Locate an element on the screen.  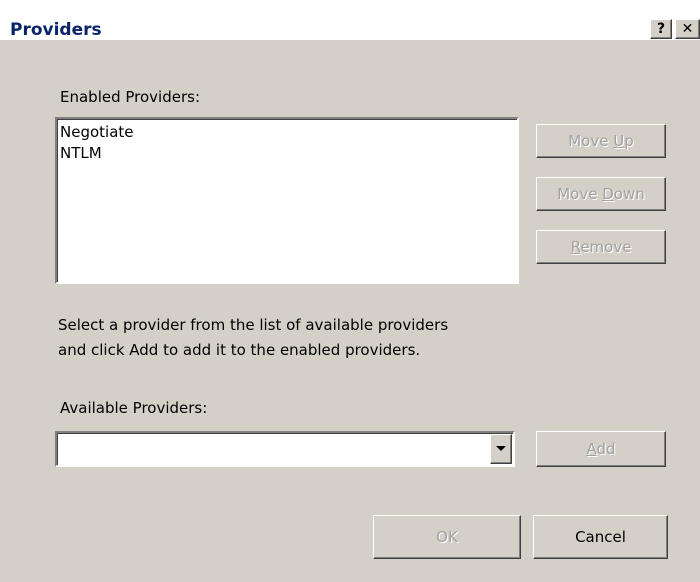
list-item: NTLM is located at coordinates (287, 153).